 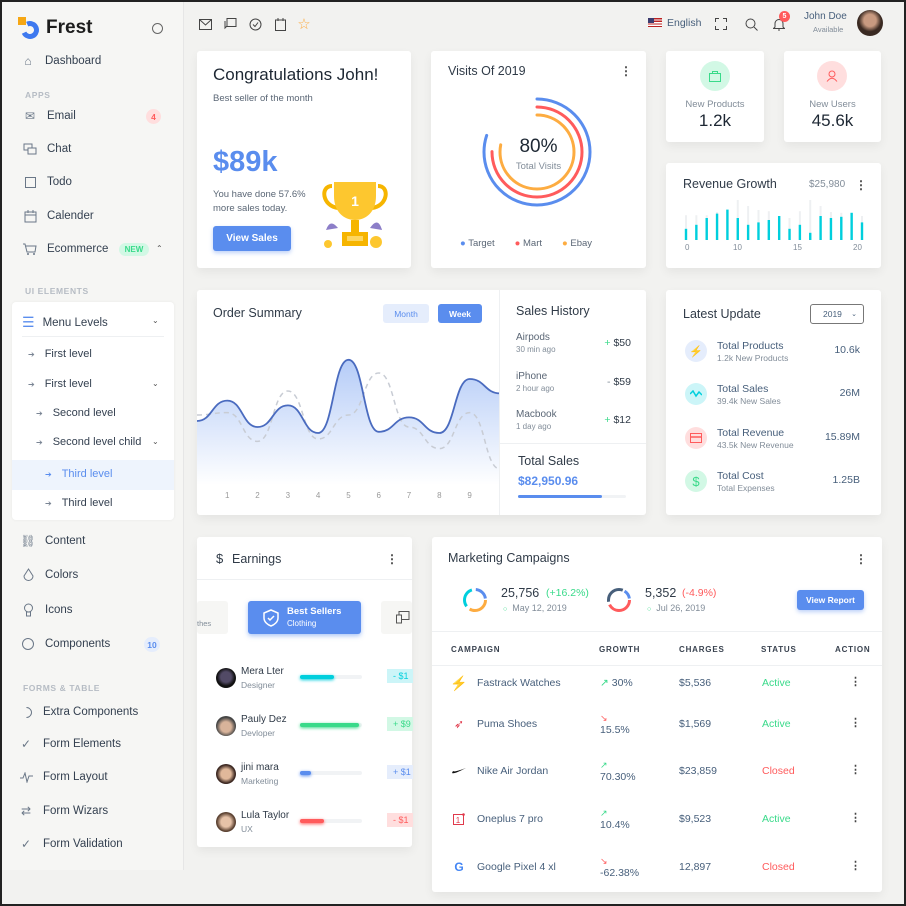 What do you see at coordinates (159, 248) in the screenshot?
I see `chevron-up-icon: ⌃` at bounding box center [159, 248].